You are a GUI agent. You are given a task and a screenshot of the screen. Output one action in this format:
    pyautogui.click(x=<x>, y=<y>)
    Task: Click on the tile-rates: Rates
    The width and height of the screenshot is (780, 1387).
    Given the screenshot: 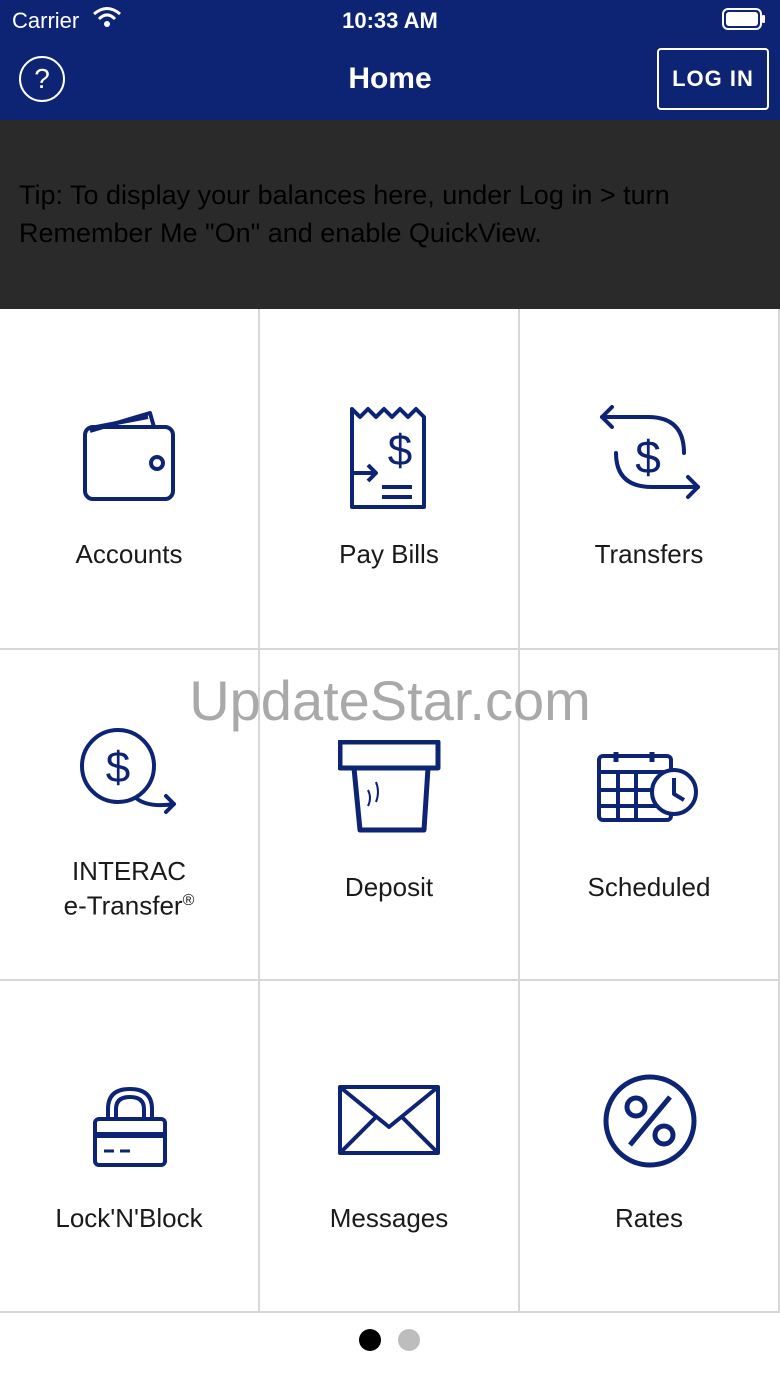 What is the action you would take?
    pyautogui.click(x=650, y=1147)
    